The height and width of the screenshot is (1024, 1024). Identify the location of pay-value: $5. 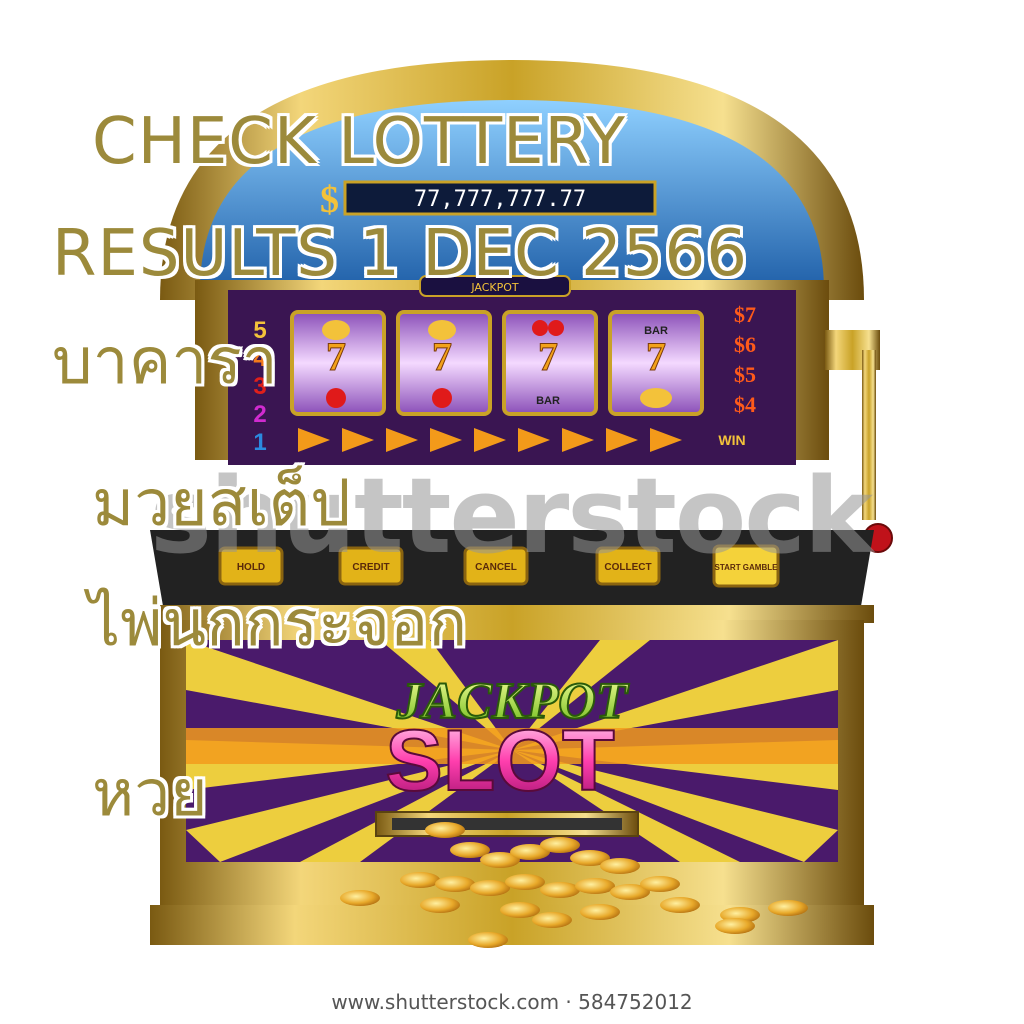
(745, 374).